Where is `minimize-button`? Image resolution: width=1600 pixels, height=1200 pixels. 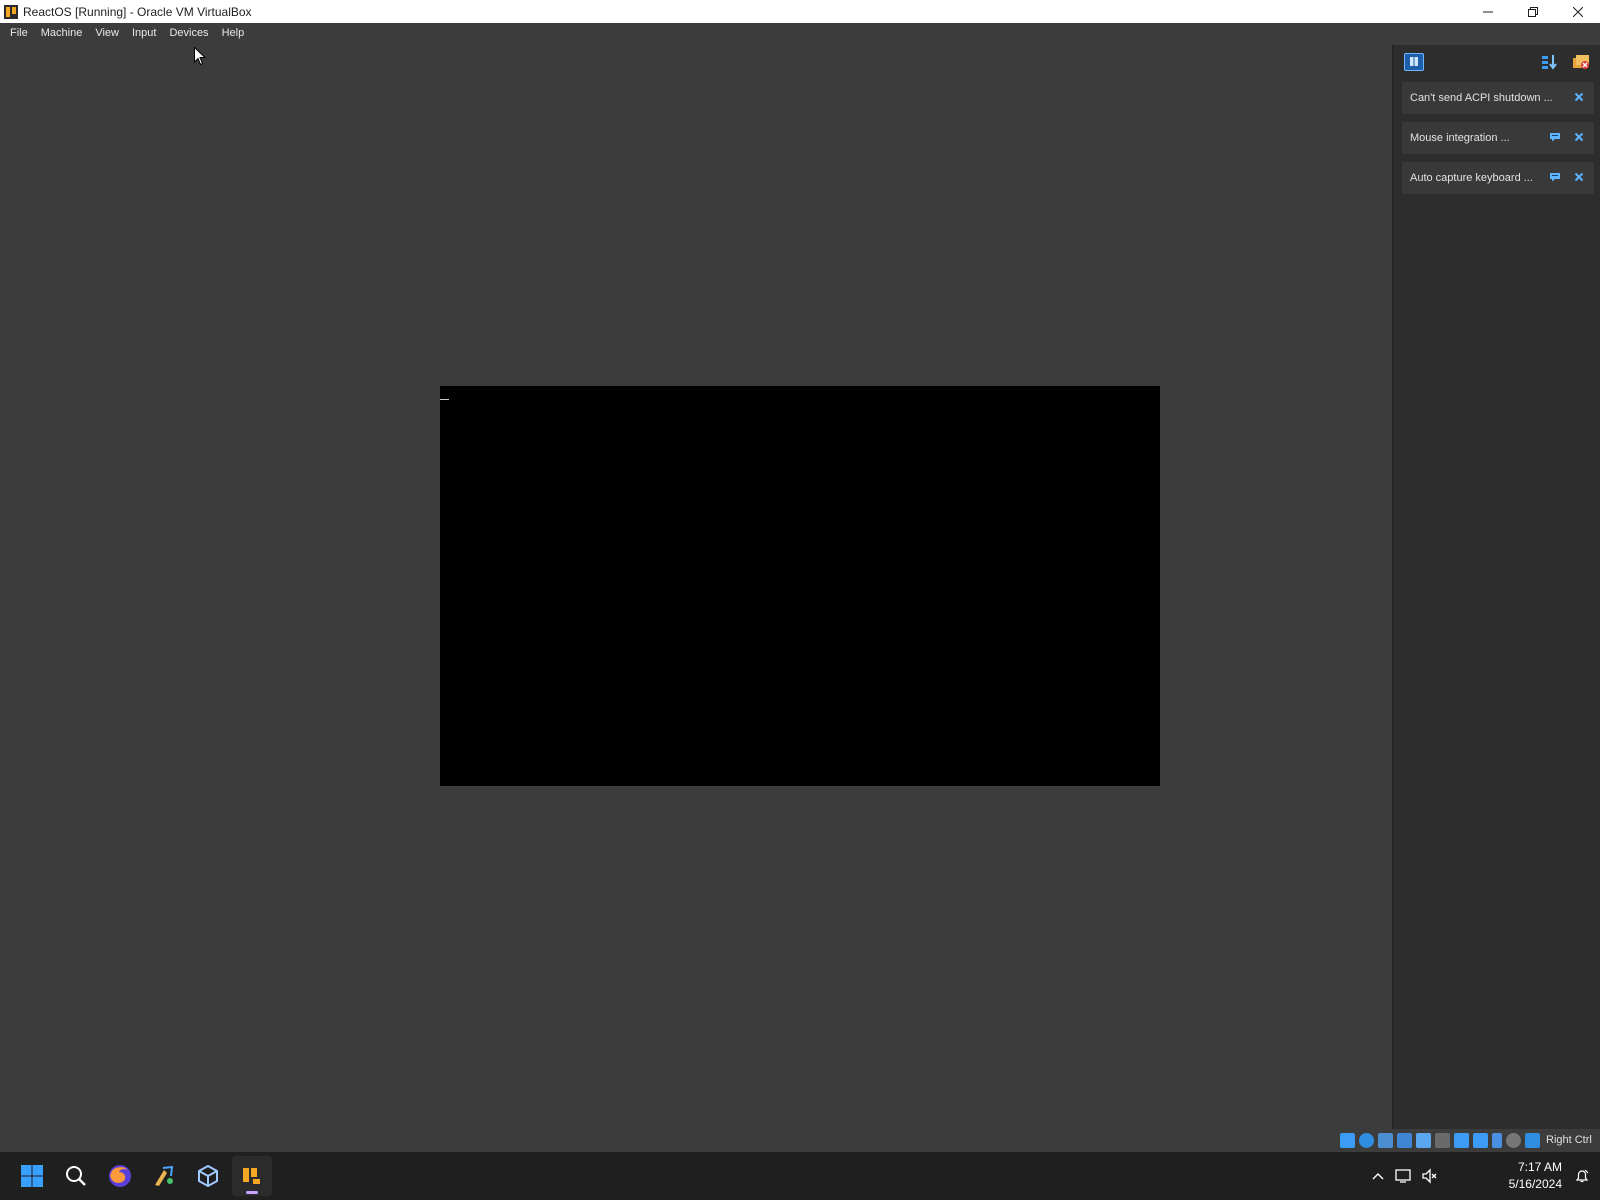
minimize-button is located at coordinates (1487, 11).